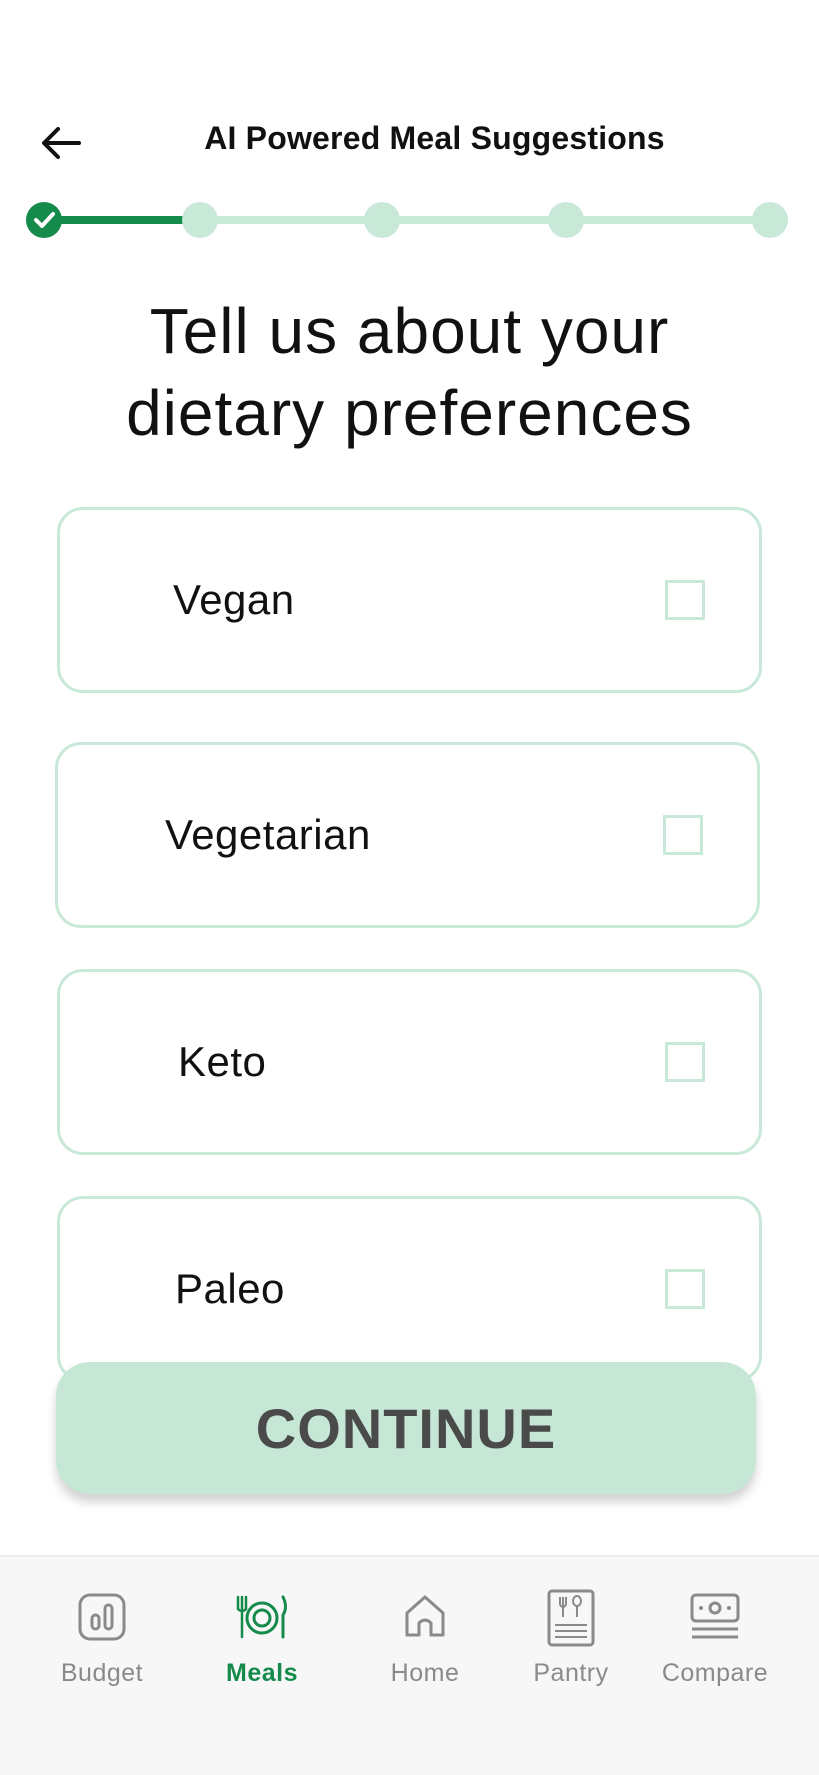 The image size is (819, 1775). Describe the element at coordinates (715, 1673) in the screenshot. I see `nav-label: Compare` at that location.